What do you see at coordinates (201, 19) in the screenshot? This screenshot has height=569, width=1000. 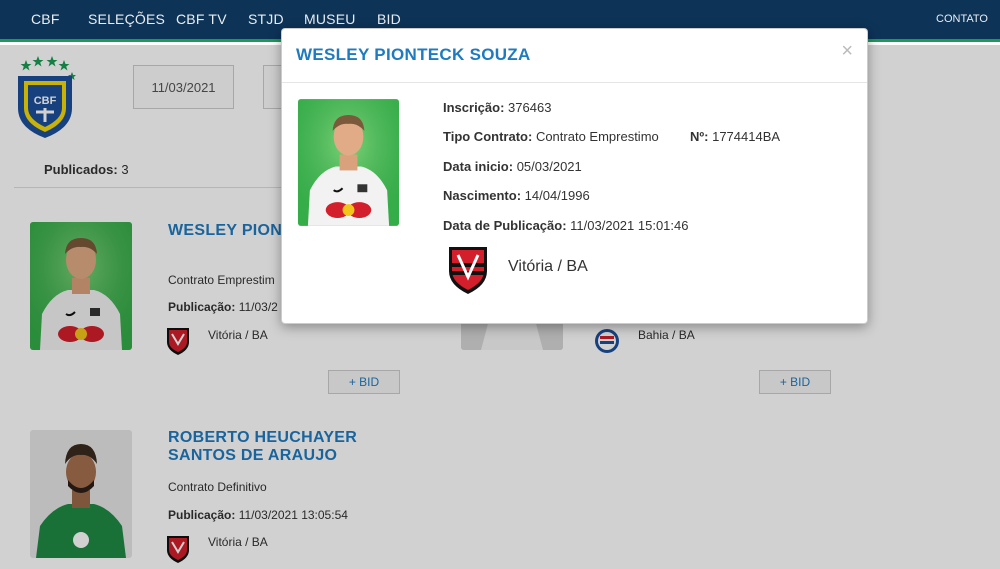 I see `nav-cbf-tv: CBF TV` at bounding box center [201, 19].